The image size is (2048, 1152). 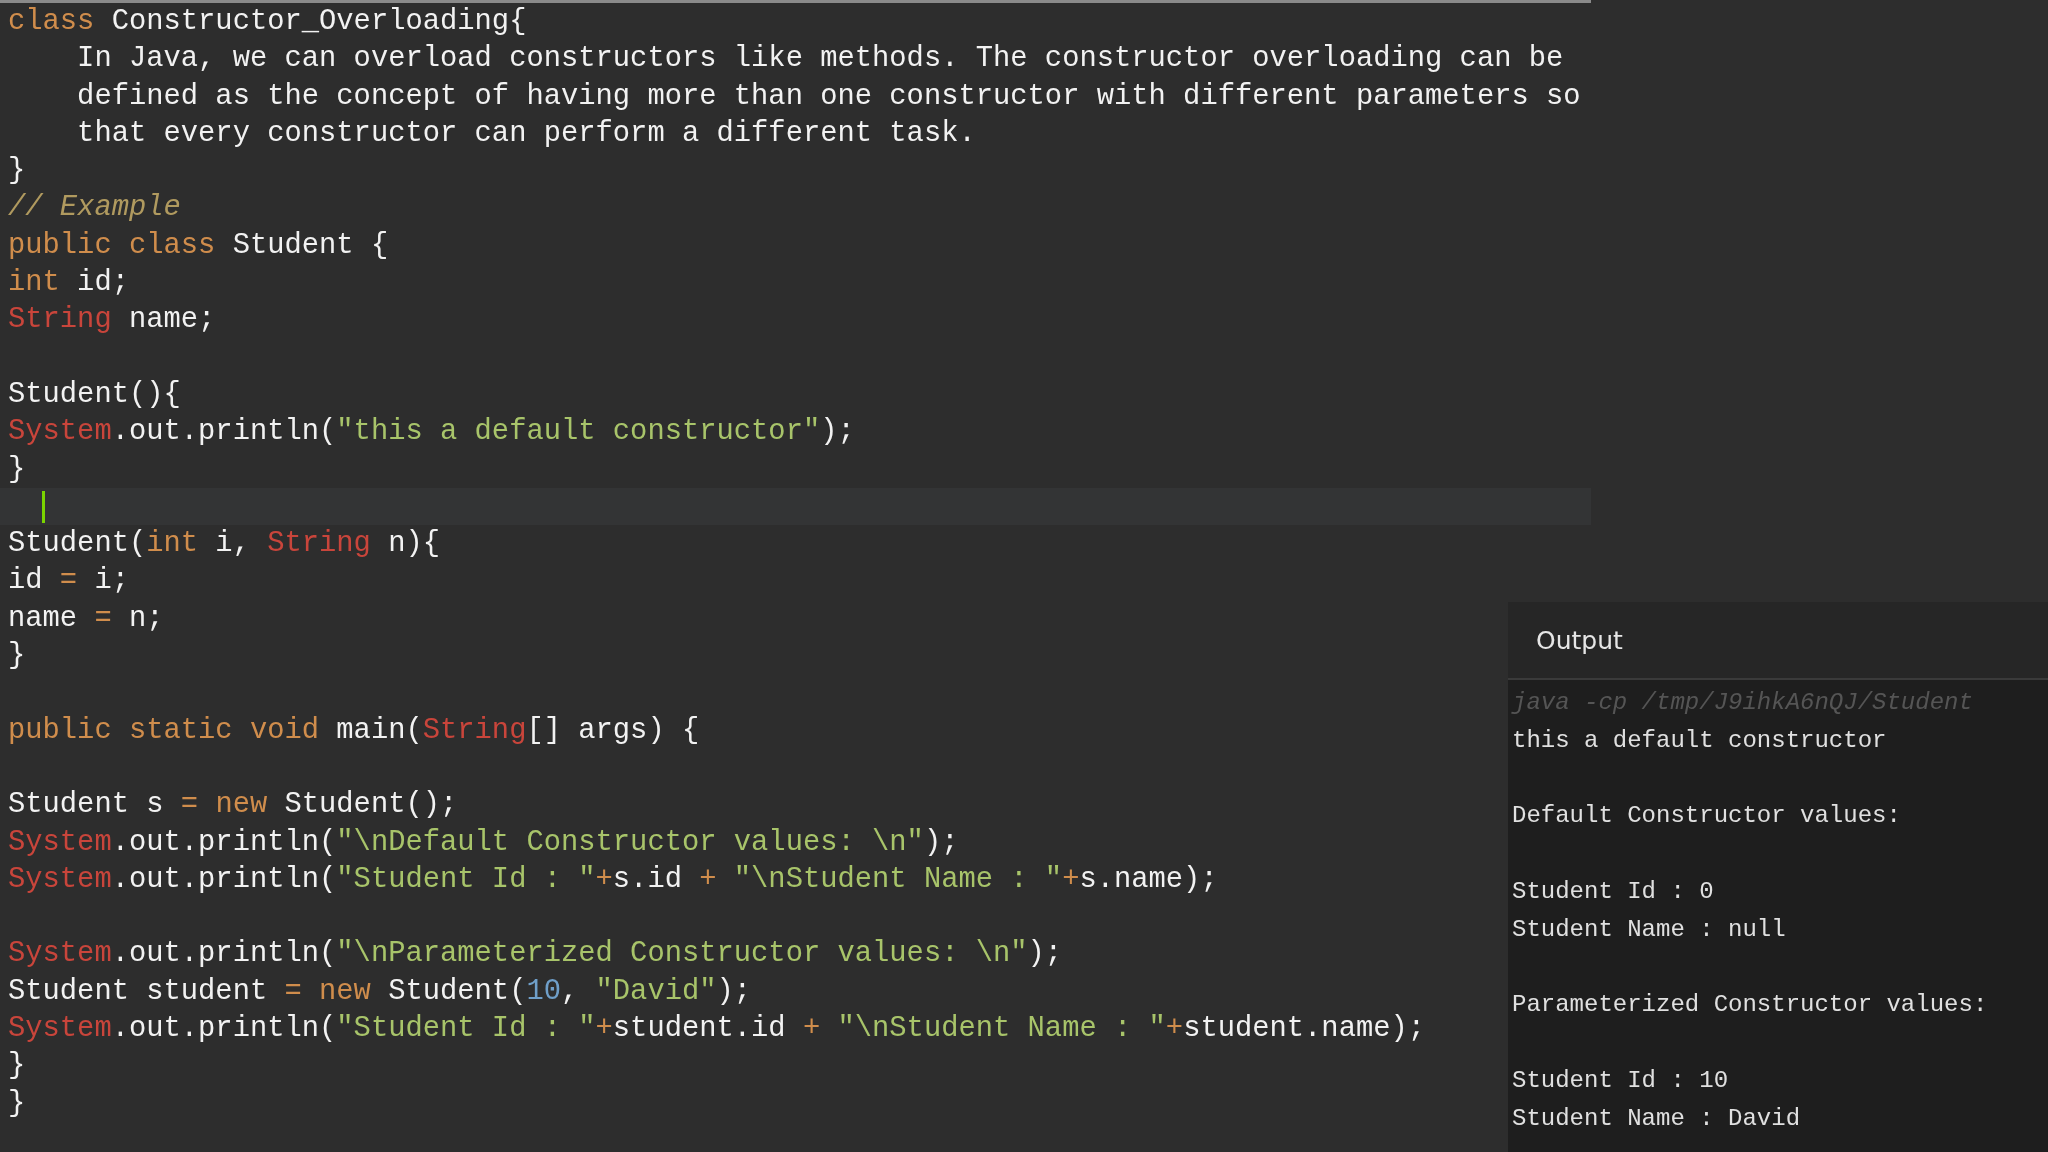 What do you see at coordinates (112, 320) in the screenshot?
I see `code-line: String name;` at bounding box center [112, 320].